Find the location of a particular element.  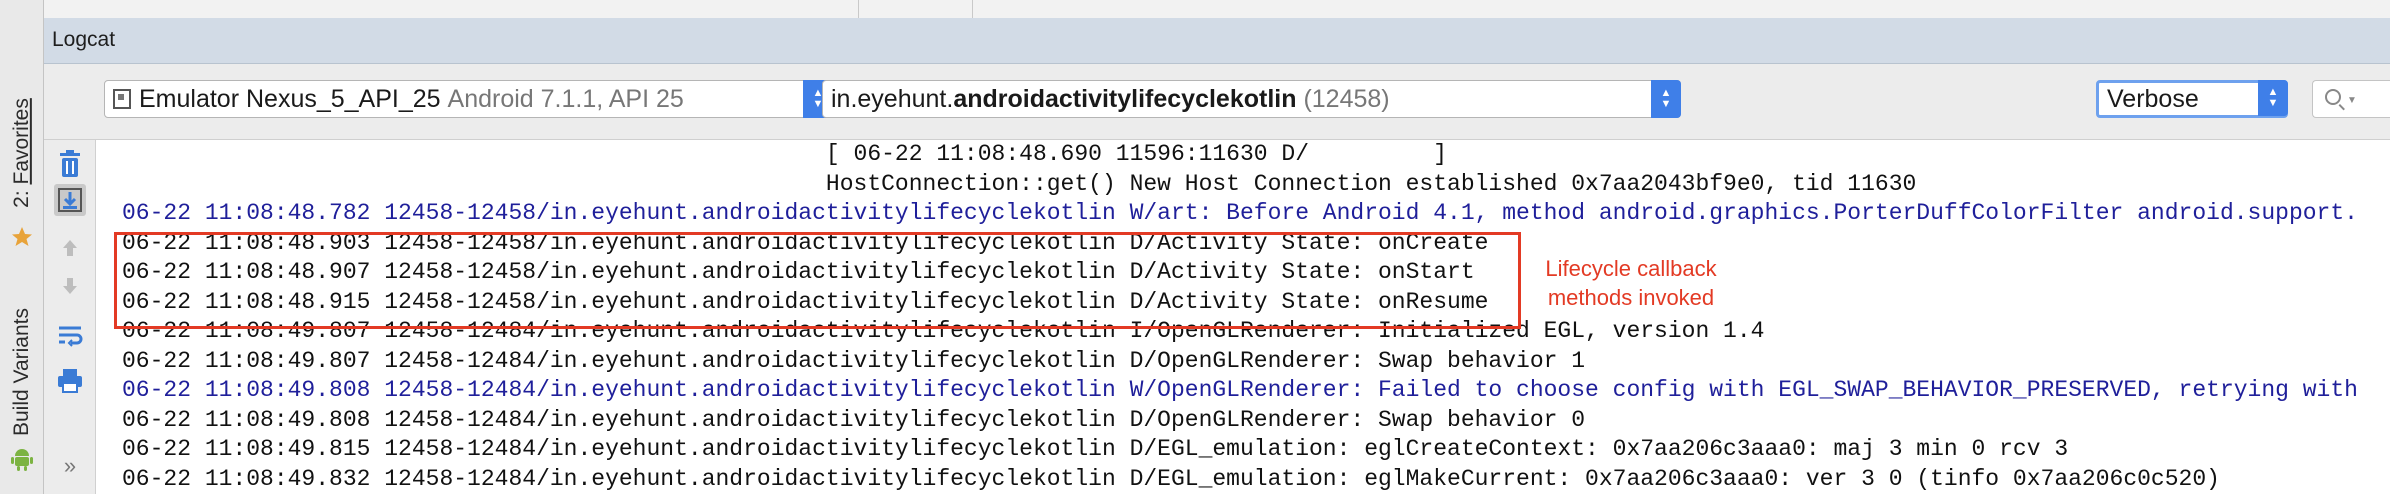

highlight-box is located at coordinates (817, 280).